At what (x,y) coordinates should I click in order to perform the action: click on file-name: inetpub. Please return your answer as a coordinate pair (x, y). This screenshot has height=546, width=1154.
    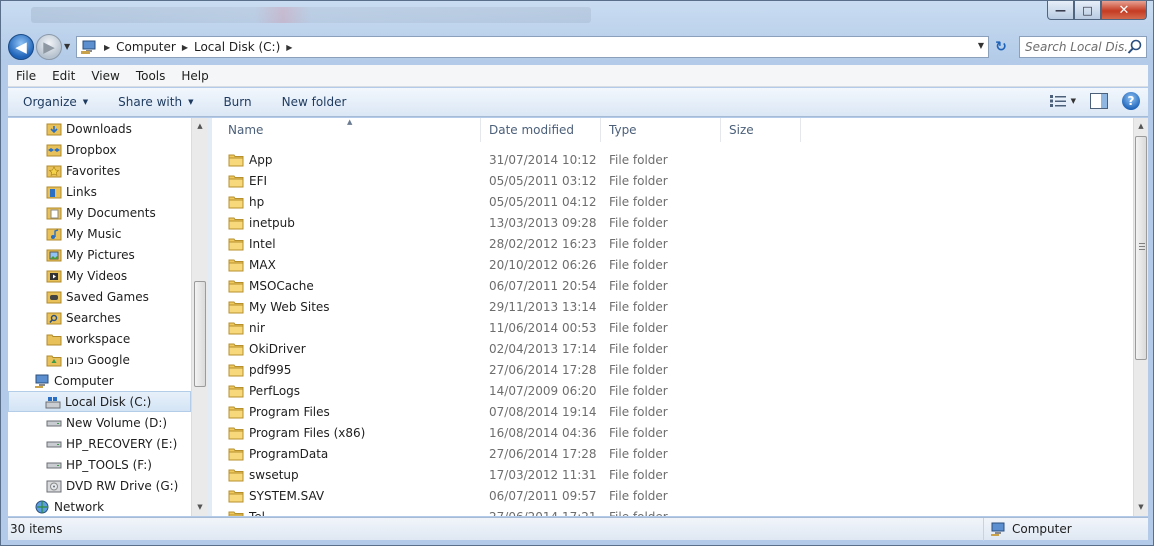
    Looking at the image, I should click on (272, 222).